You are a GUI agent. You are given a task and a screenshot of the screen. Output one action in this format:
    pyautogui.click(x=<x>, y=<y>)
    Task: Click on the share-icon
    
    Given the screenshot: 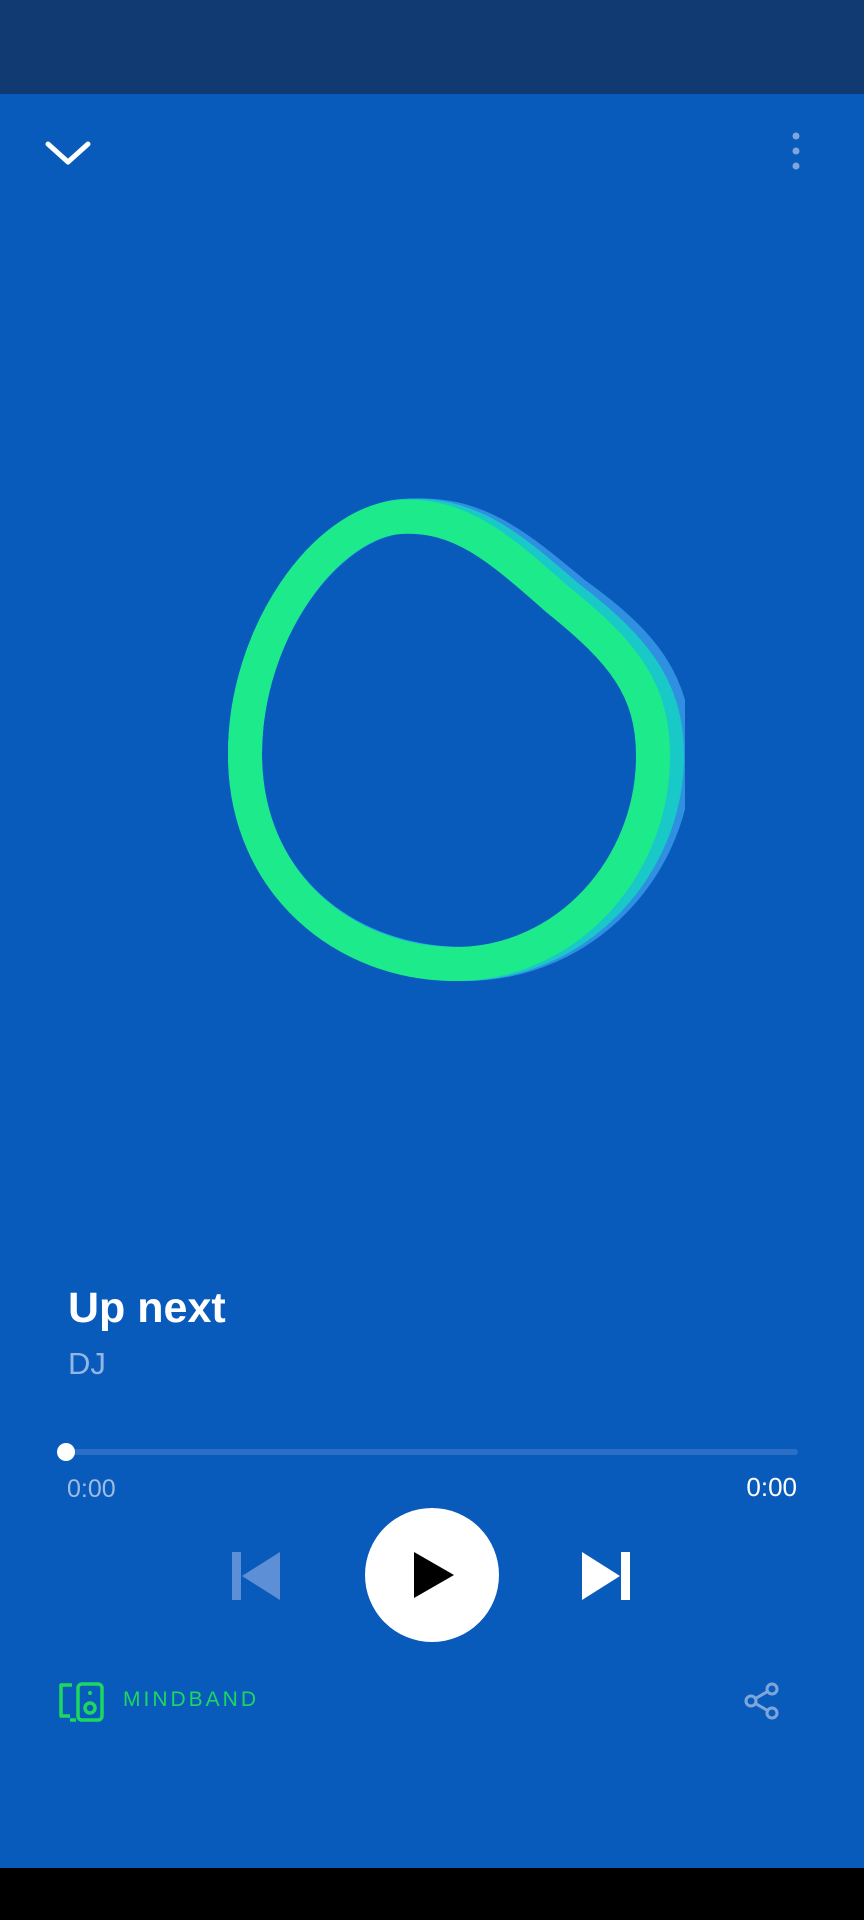 What is the action you would take?
    pyautogui.click(x=761, y=1701)
    